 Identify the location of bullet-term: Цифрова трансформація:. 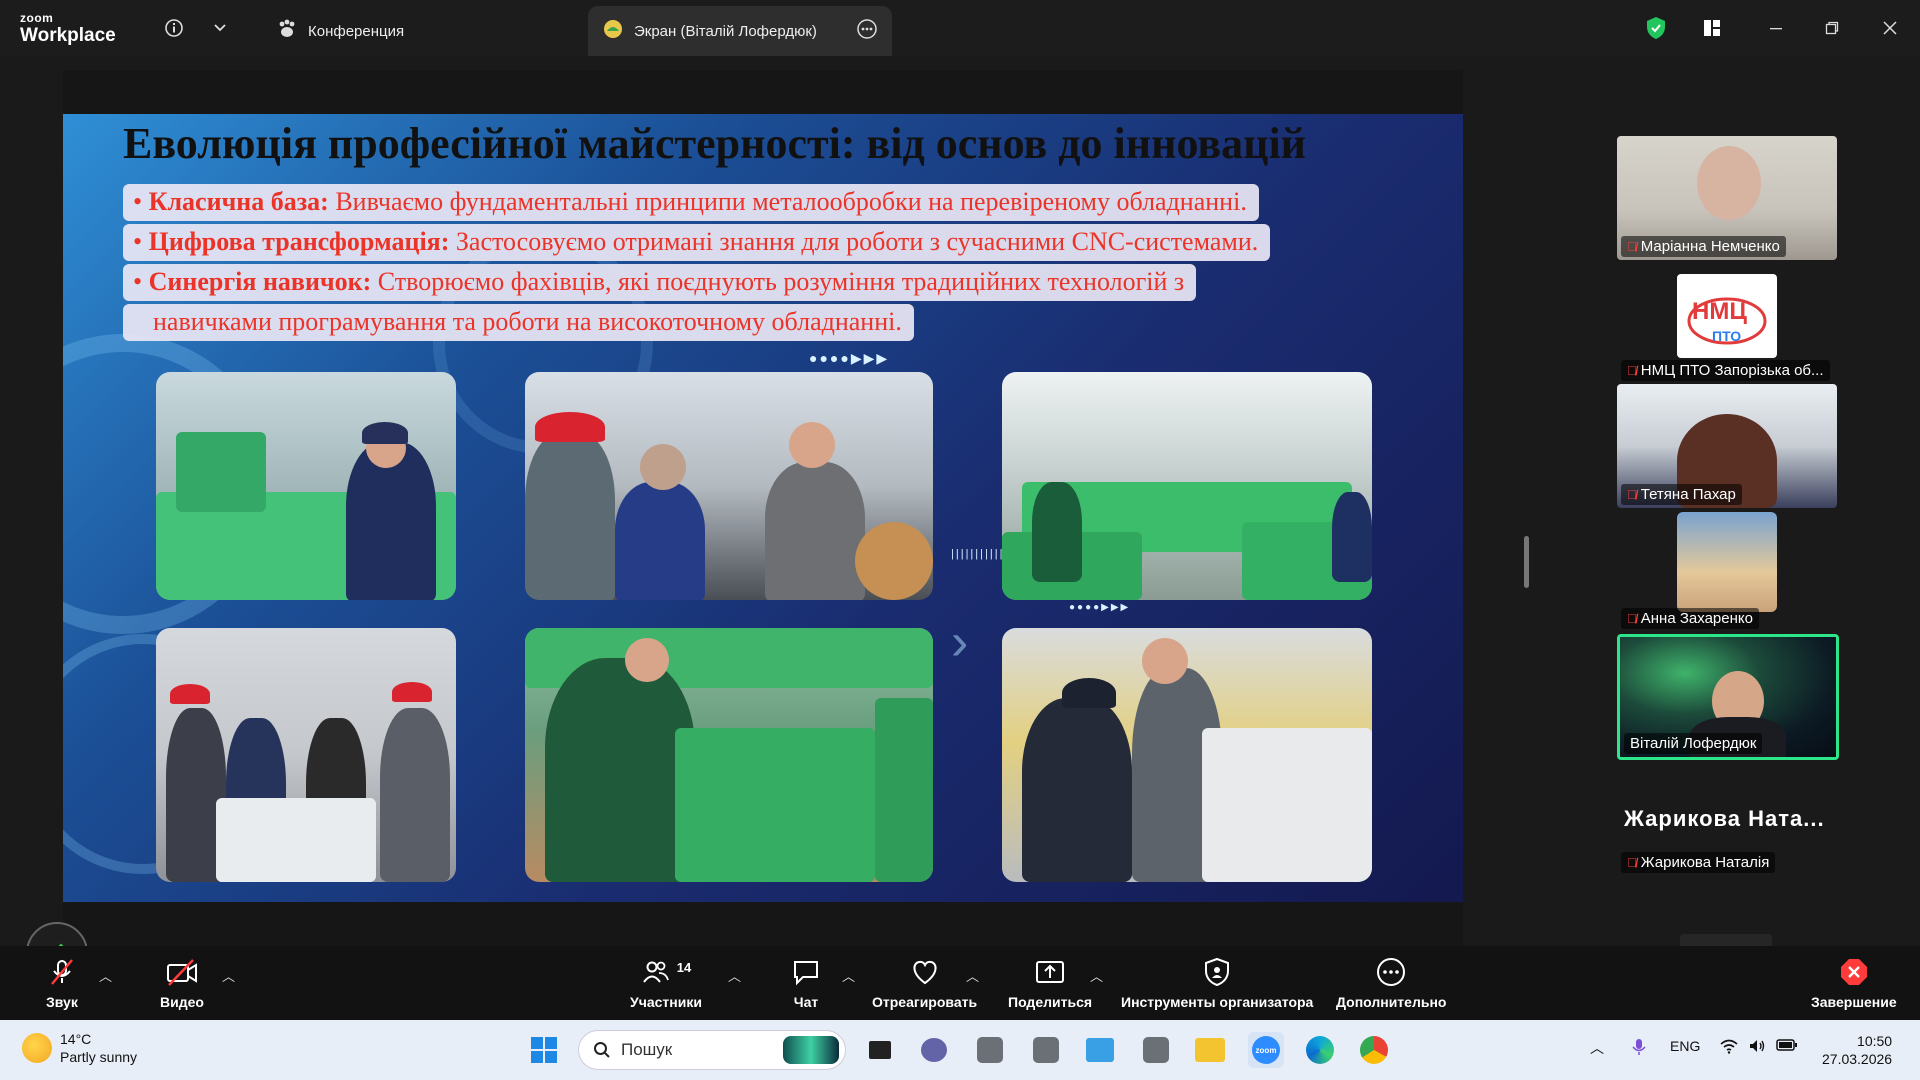
(299, 241).